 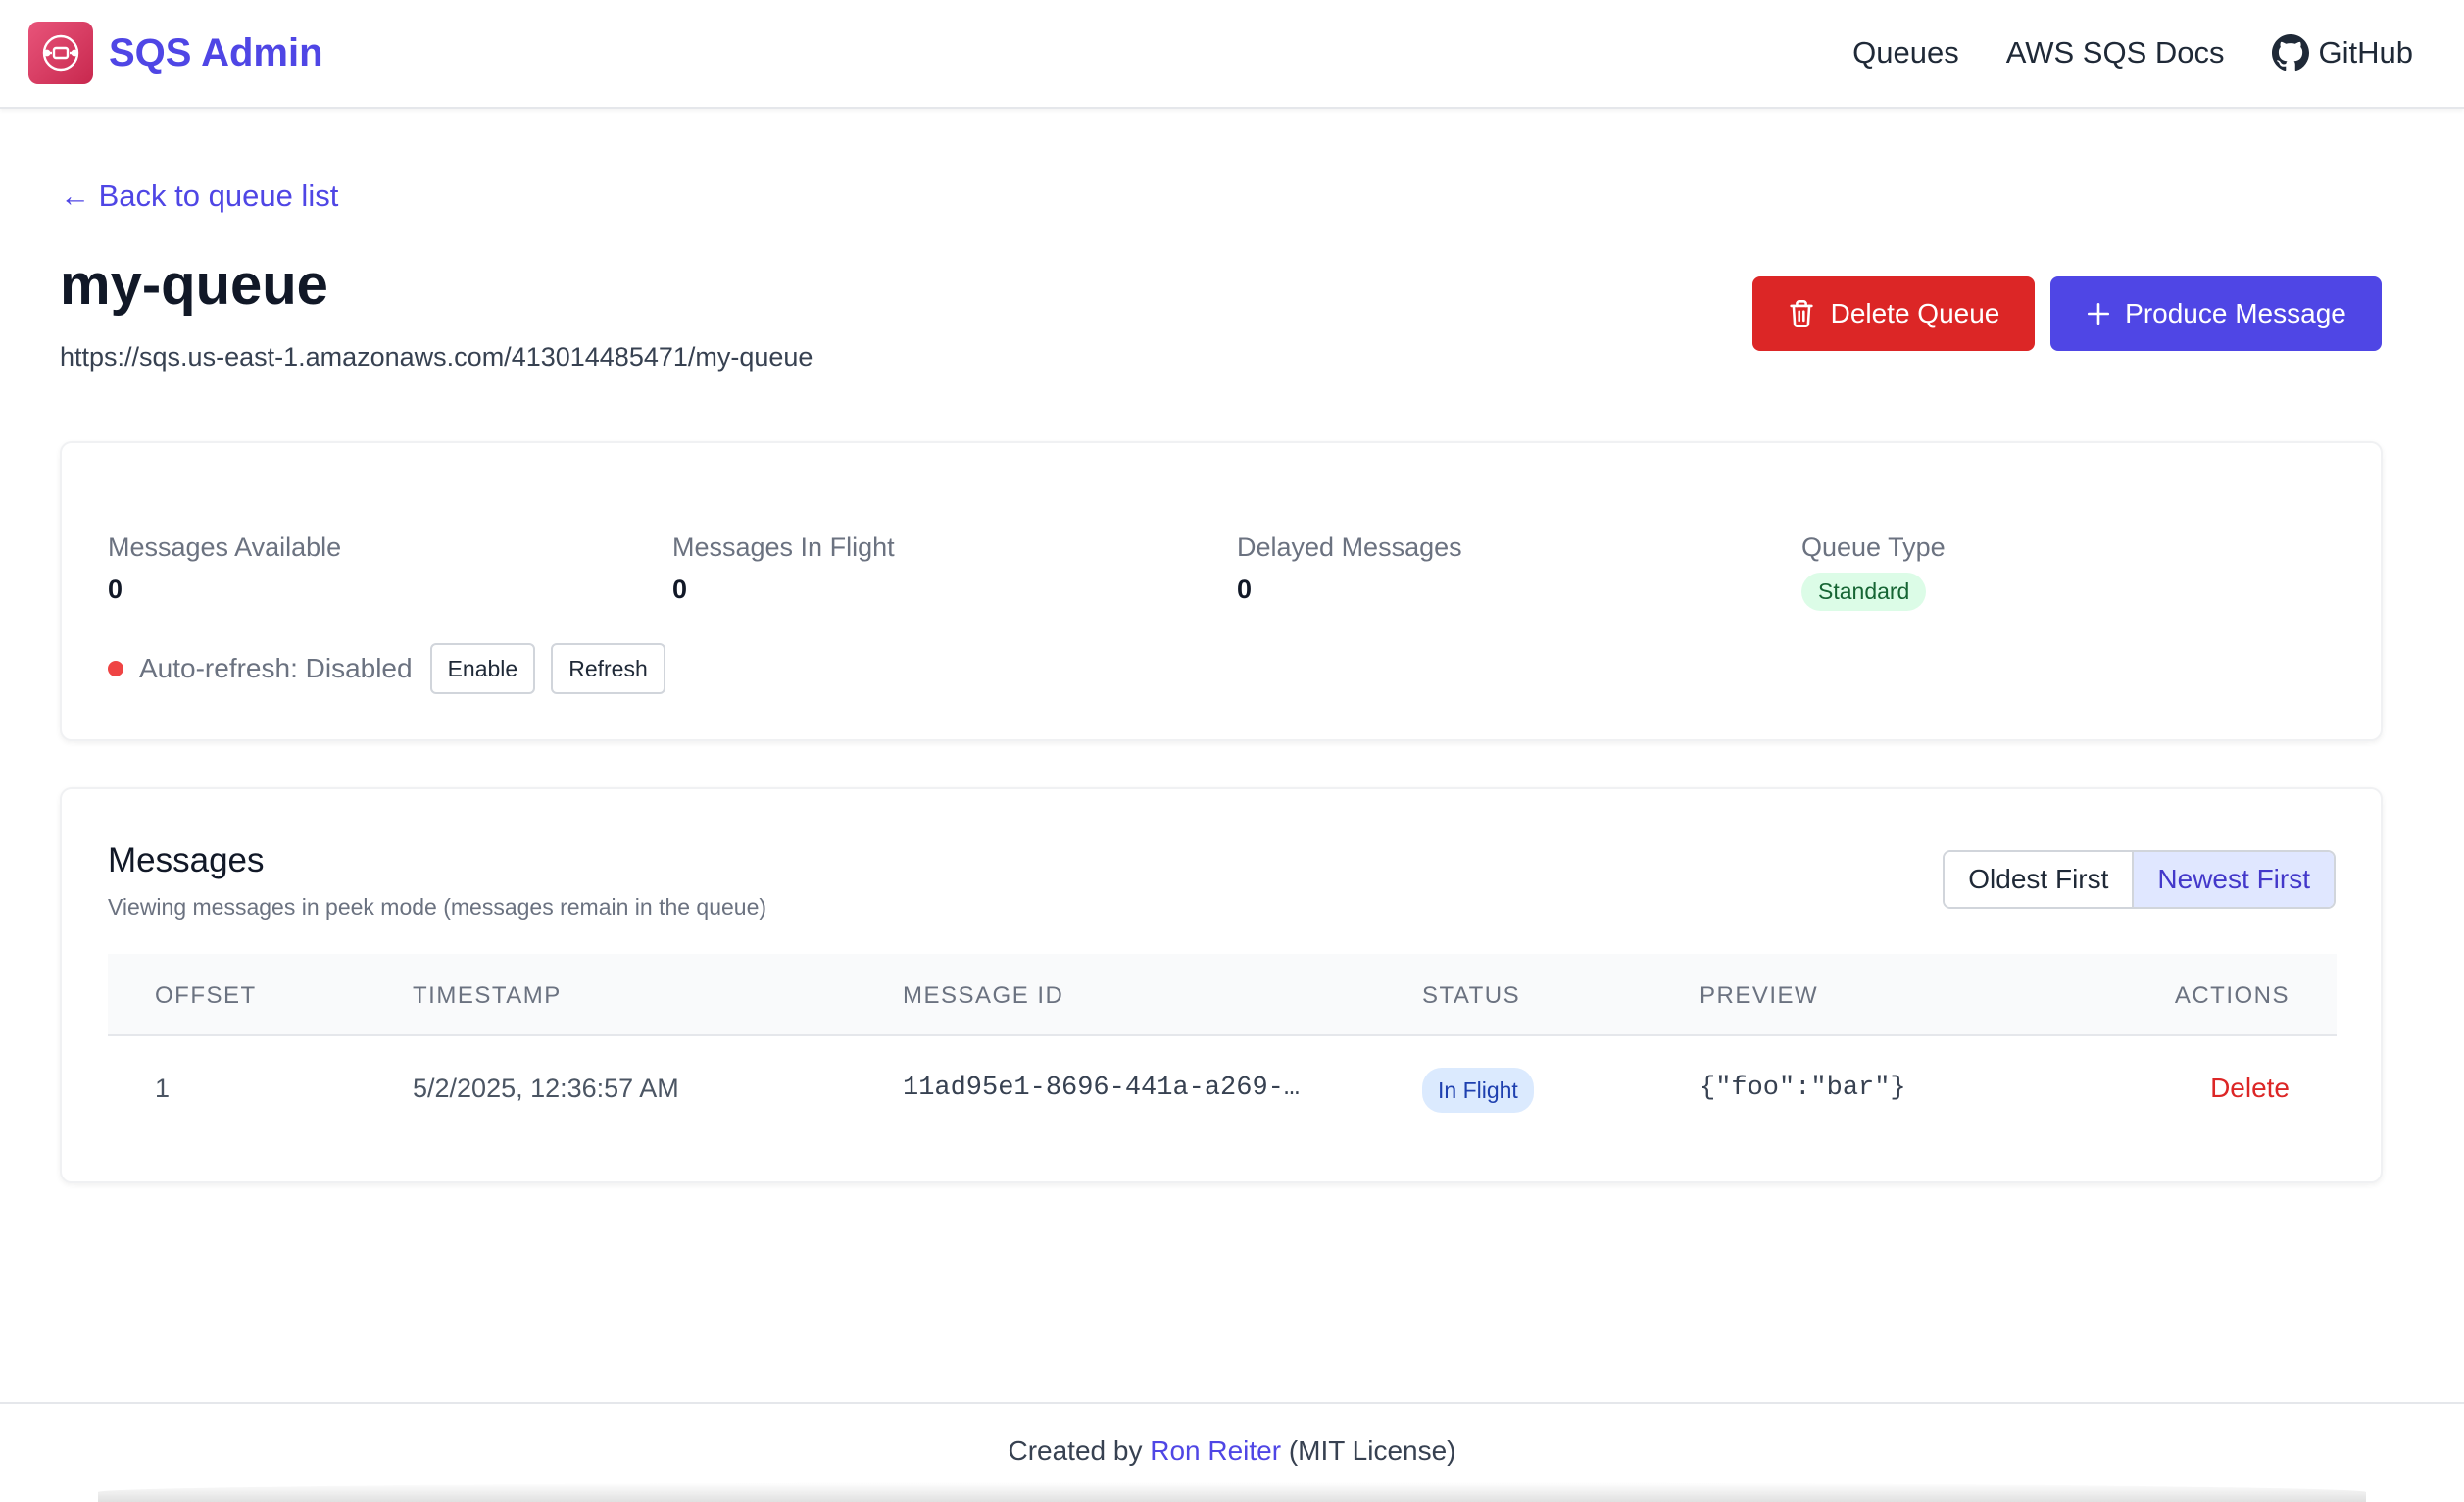 What do you see at coordinates (187, 860) in the screenshot?
I see `messages-title: Messages` at bounding box center [187, 860].